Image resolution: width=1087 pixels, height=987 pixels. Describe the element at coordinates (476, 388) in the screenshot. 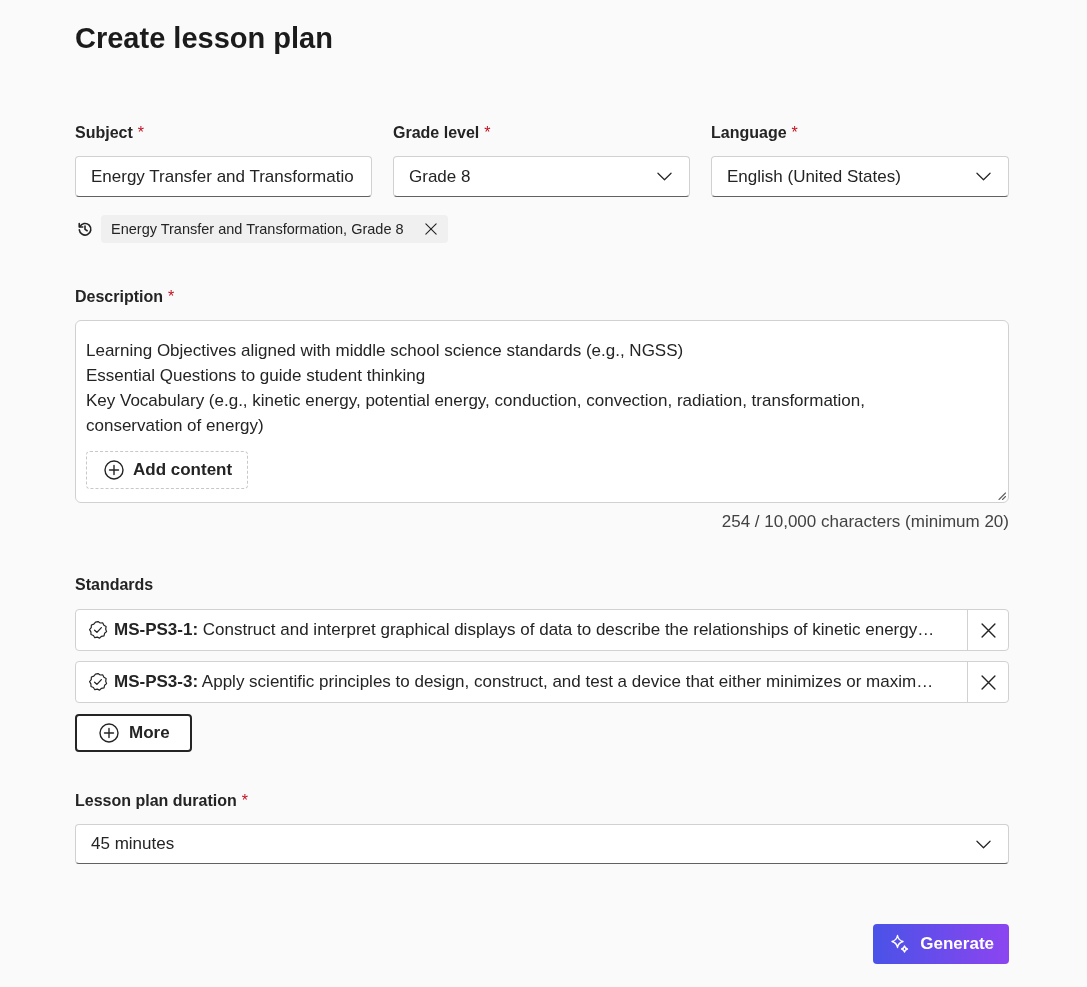

I see `description-text: Learning Objectives aligned with middle school science standards (e.g., NGSS) Essential Questions to guide student thinking Key Vocabulary (e.g., kinetic energy, potential energy, conduction, convection, radiation, transformation, conservation of energy)` at that location.